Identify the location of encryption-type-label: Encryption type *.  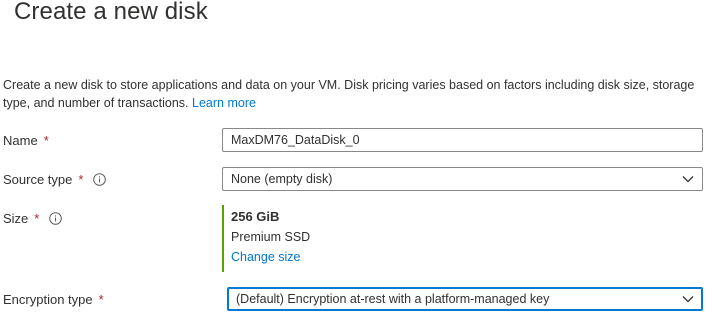
(53, 299).